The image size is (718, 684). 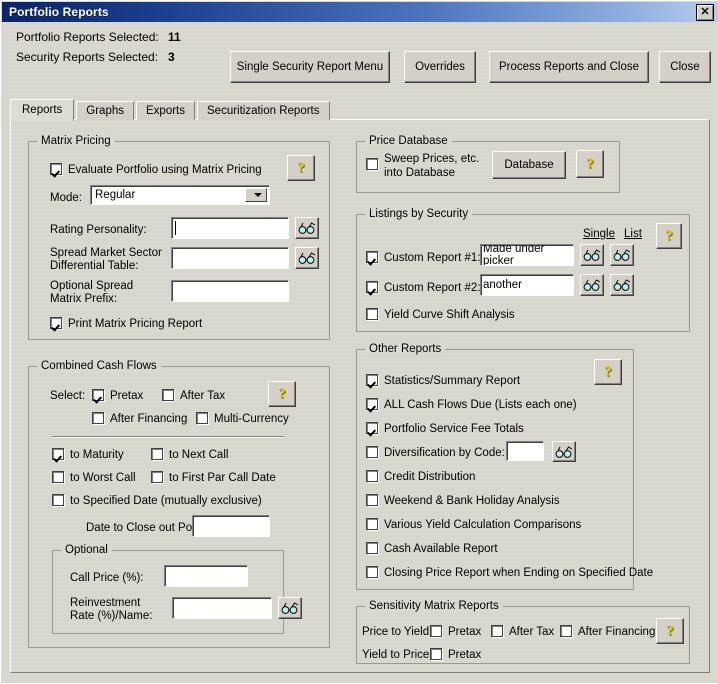 I want to click on closing-price-report-checkbox, so click(x=372, y=572).